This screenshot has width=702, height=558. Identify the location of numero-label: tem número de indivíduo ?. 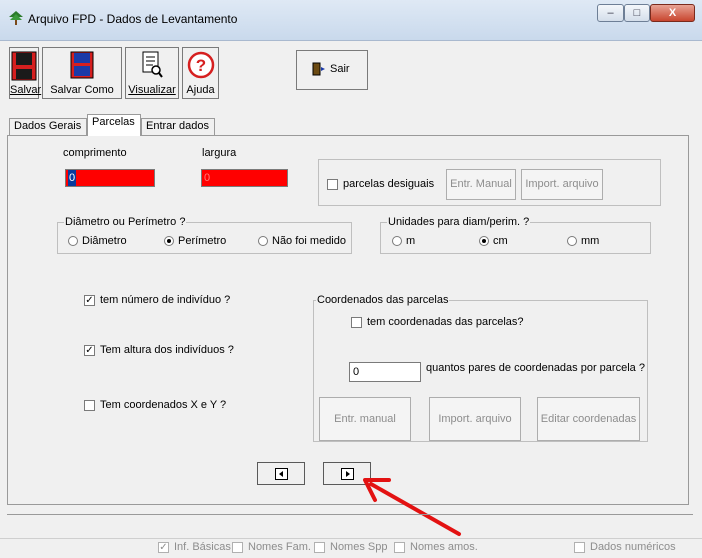
(165, 300).